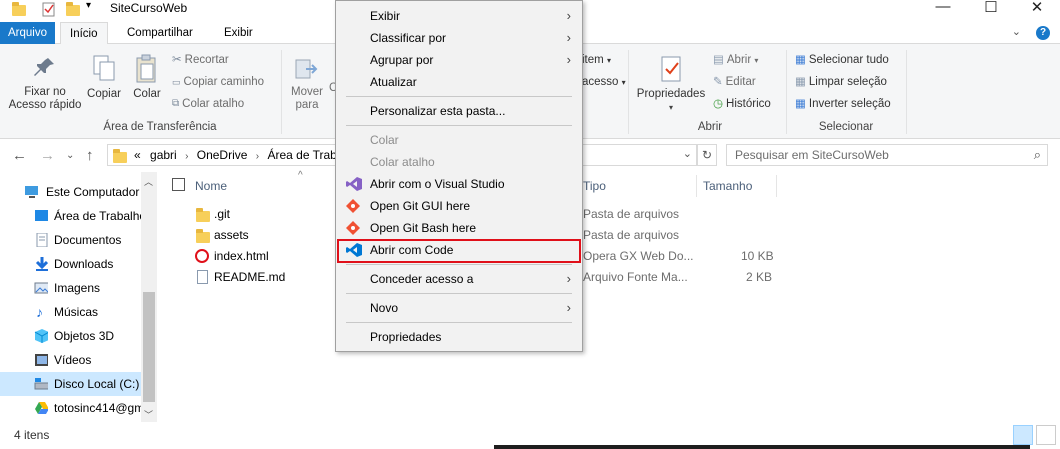 The width and height of the screenshot is (1060, 449). Describe the element at coordinates (44, 67) in the screenshot. I see `pin-icon` at that location.